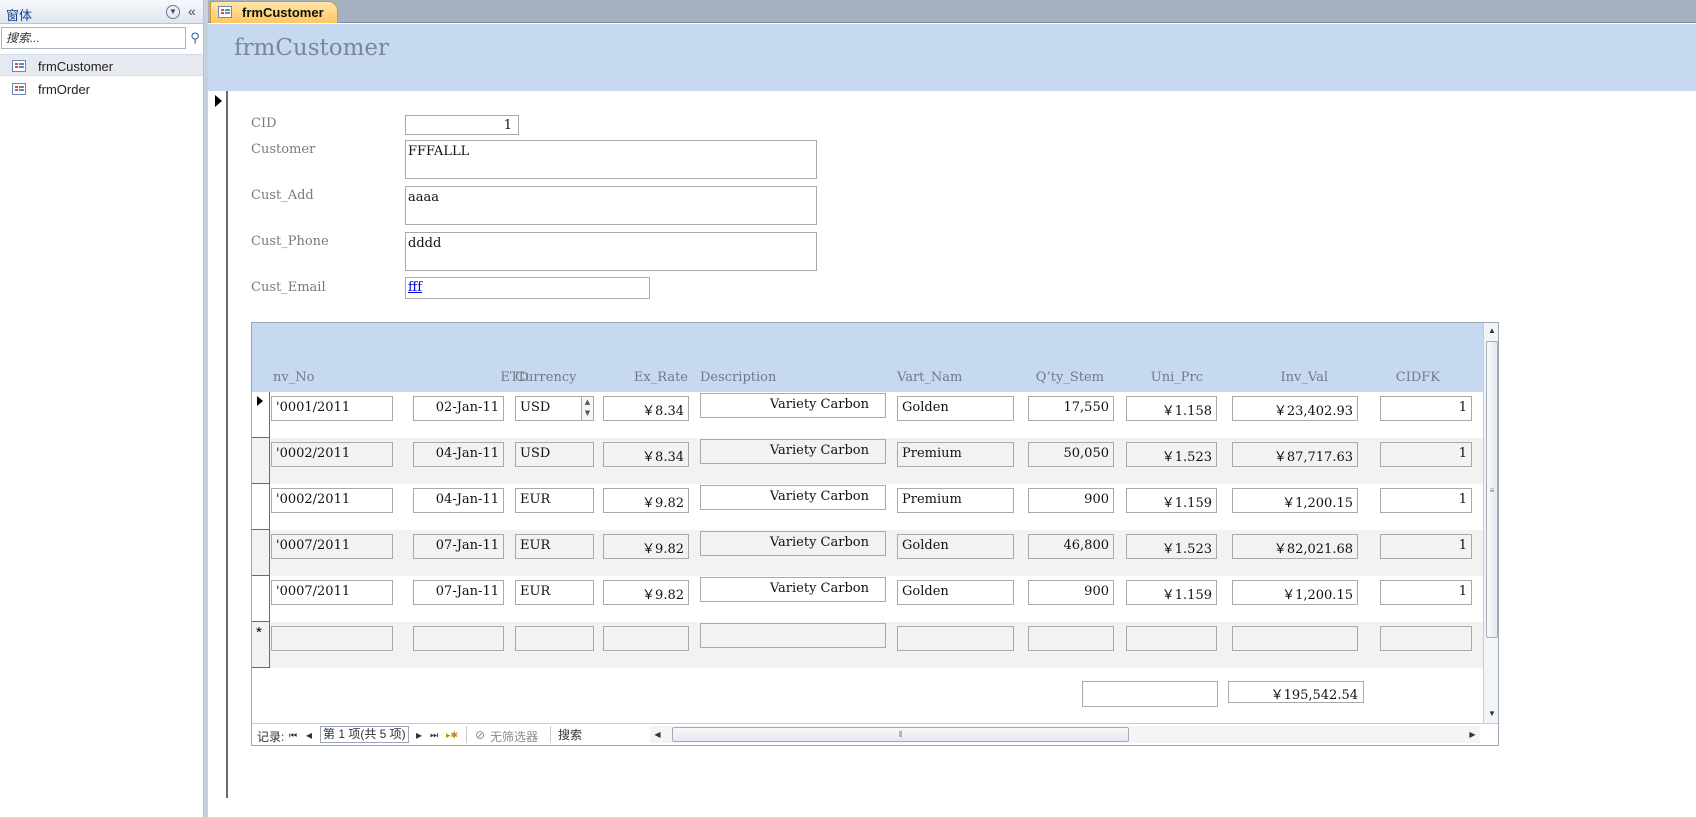 This screenshot has width=1696, height=817. Describe the element at coordinates (611, 159) in the screenshot. I see `customer-field: FFFALLL` at that location.